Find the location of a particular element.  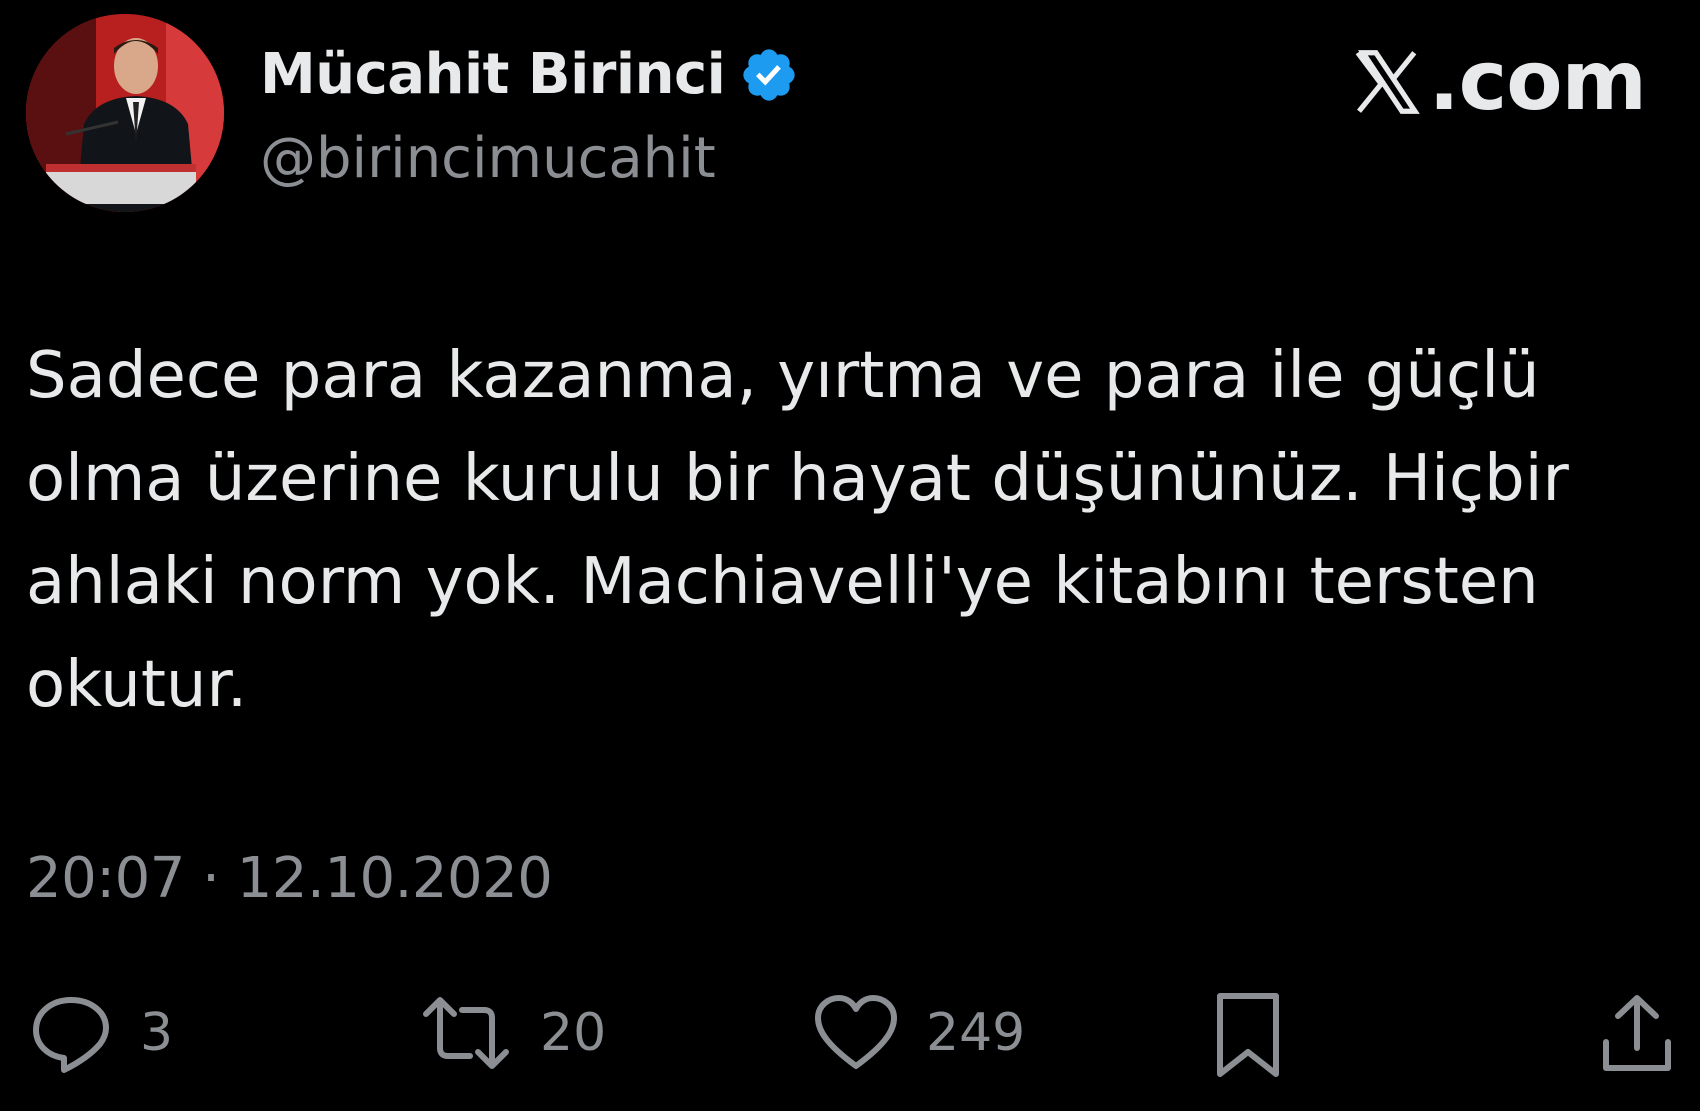

bookmark-button is located at coordinates (1248, 1036).